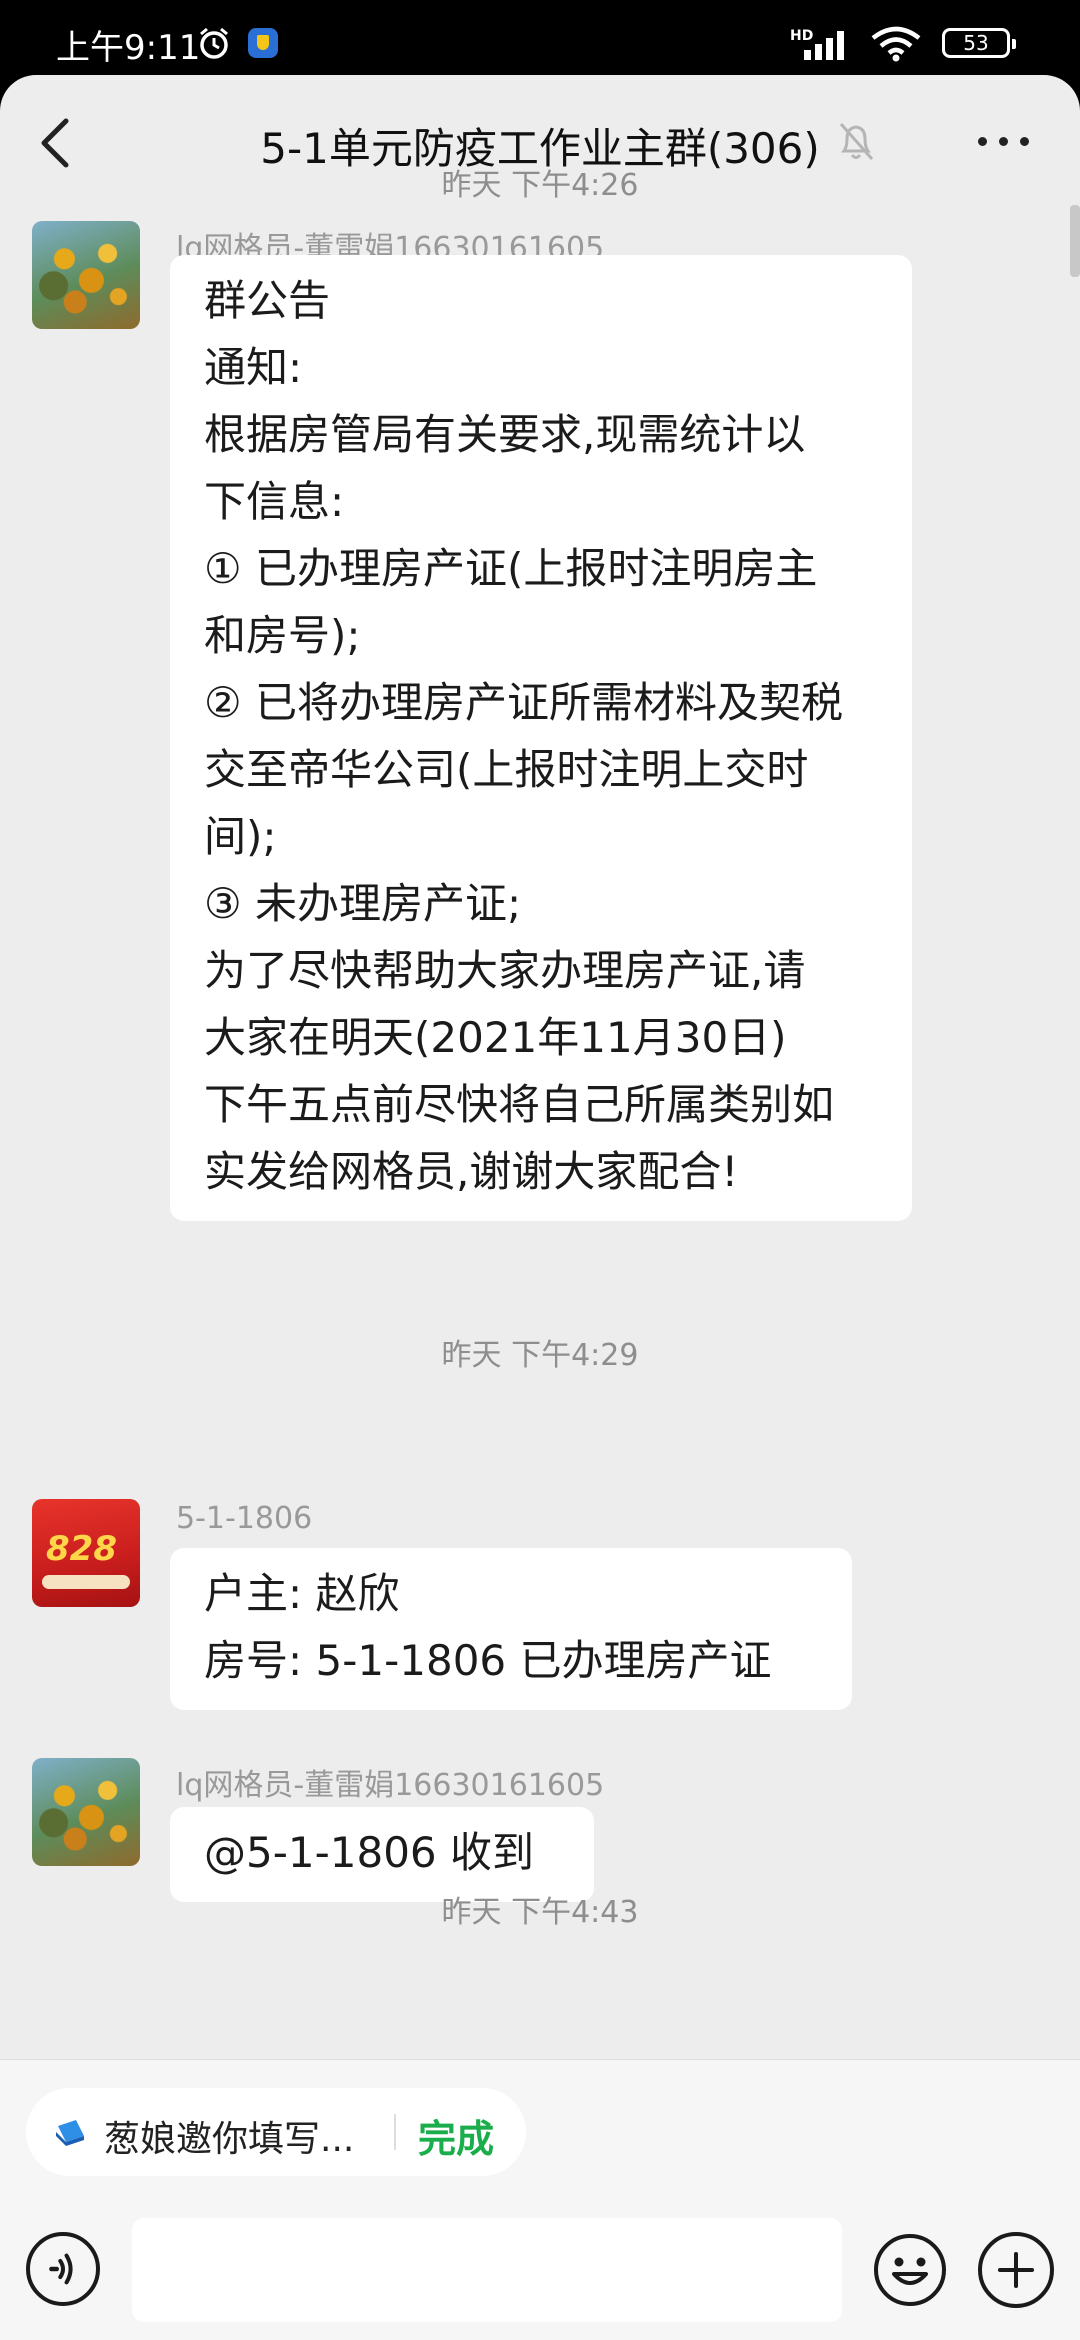 The height and width of the screenshot is (2340, 1080). Describe the element at coordinates (506, 769) in the screenshot. I see `message-line: 交至帝华公司(上报时注明上交时` at that location.